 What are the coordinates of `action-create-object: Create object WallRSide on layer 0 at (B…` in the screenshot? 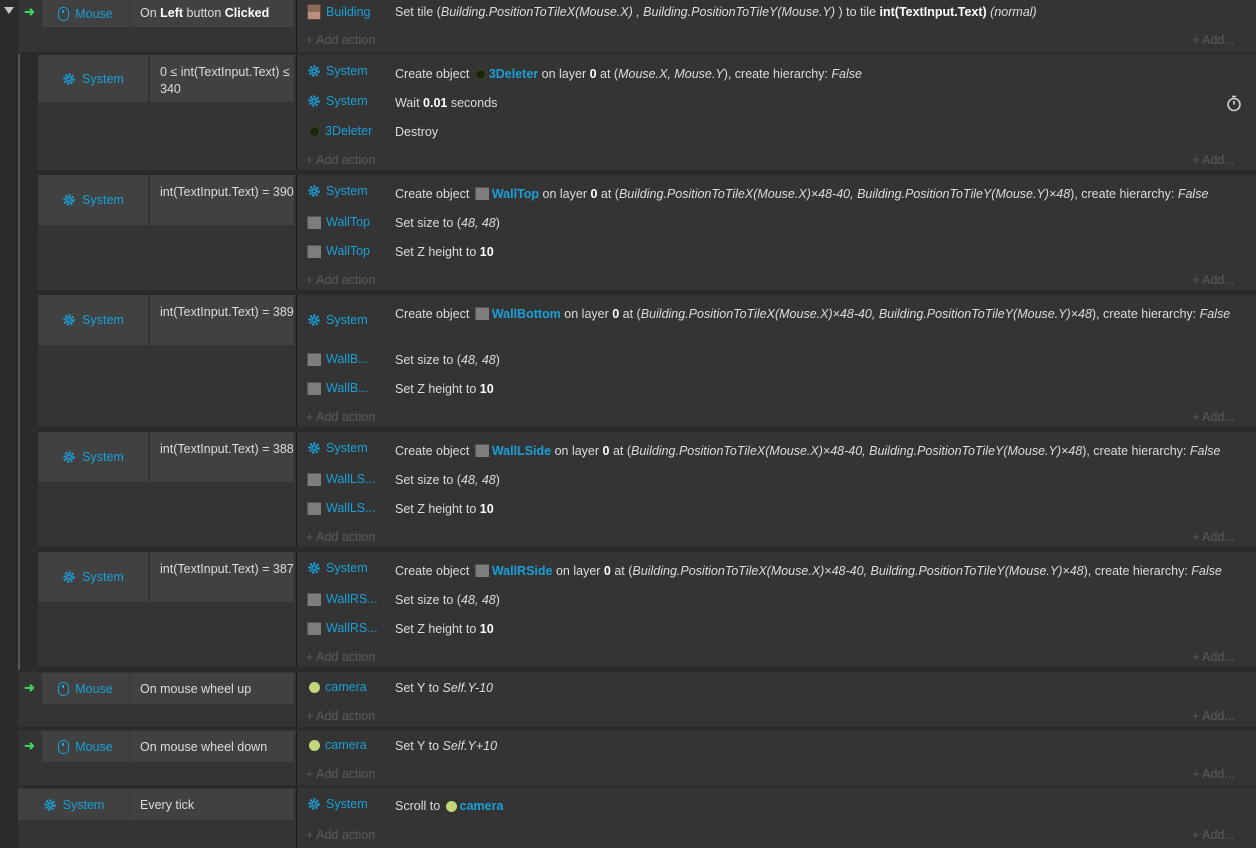 It's located at (808, 571).